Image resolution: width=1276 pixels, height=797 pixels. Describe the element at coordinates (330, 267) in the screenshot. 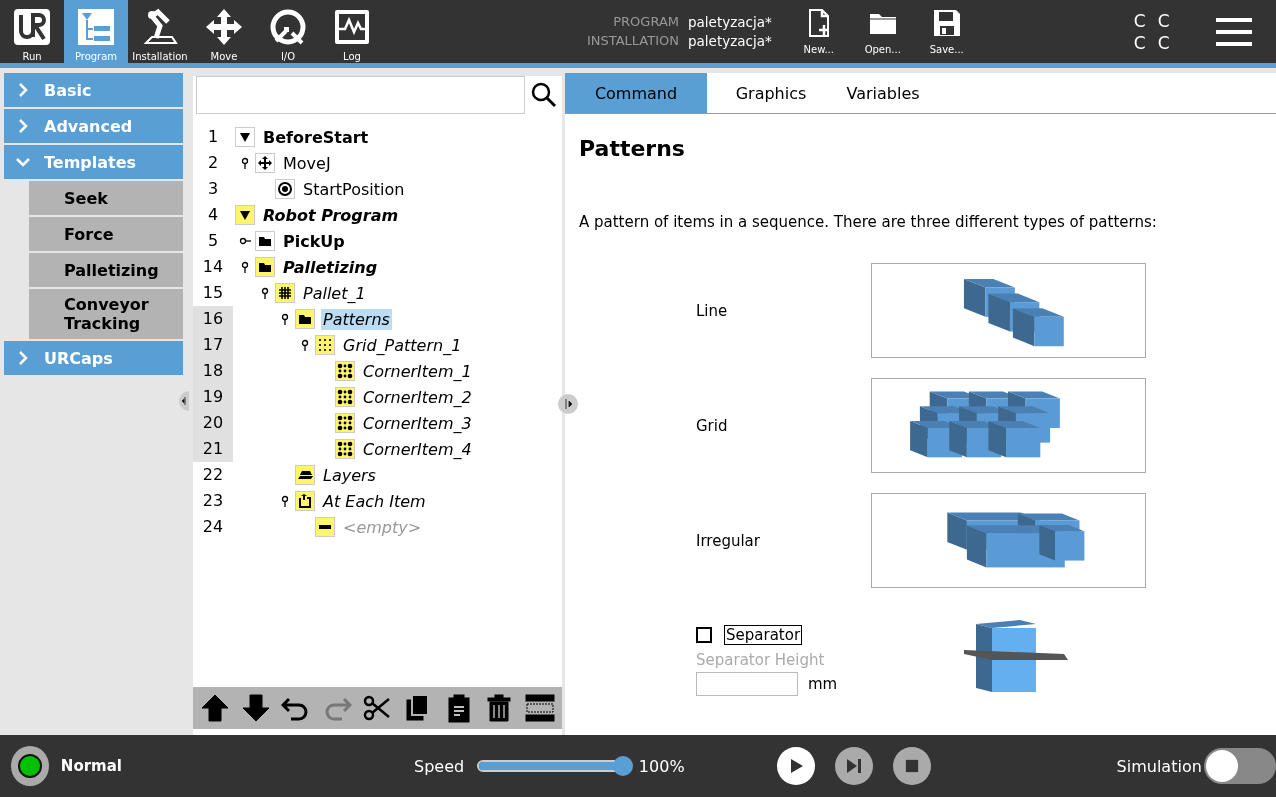

I see `tree-node: Palletizing` at that location.